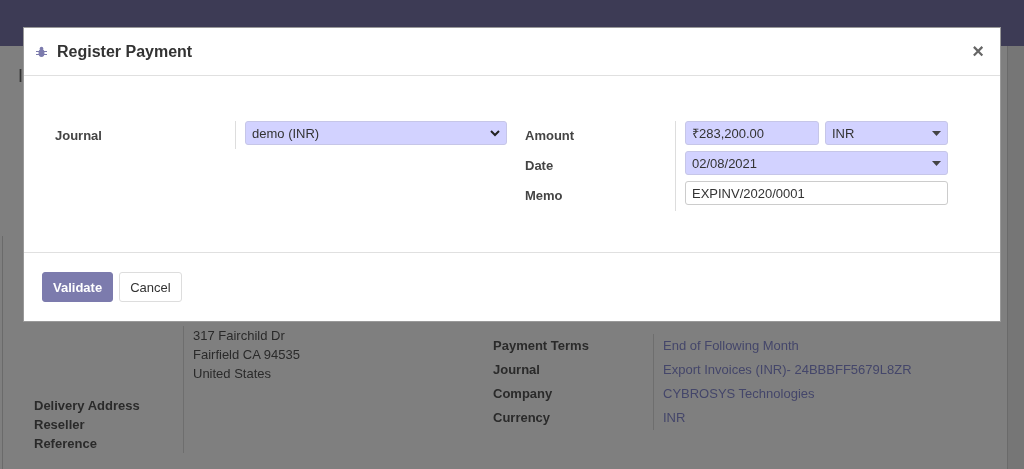 The width and height of the screenshot is (1024, 469). What do you see at coordinates (78, 287) in the screenshot?
I see `validate-button: Validate` at bounding box center [78, 287].